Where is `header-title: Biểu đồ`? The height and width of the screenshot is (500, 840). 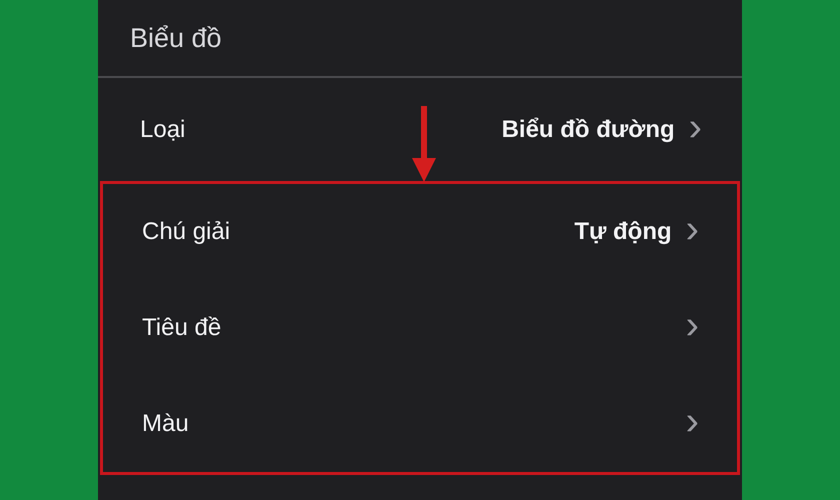 header-title: Biểu đồ is located at coordinates (176, 38).